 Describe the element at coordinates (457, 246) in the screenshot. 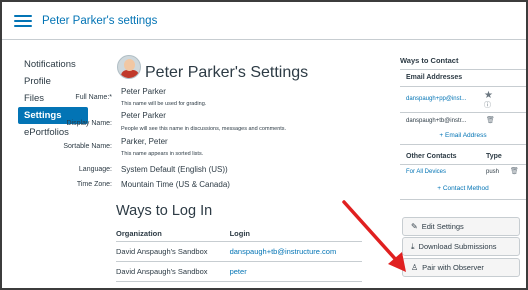

I see `download-submissions-label: Download Submissions` at that location.